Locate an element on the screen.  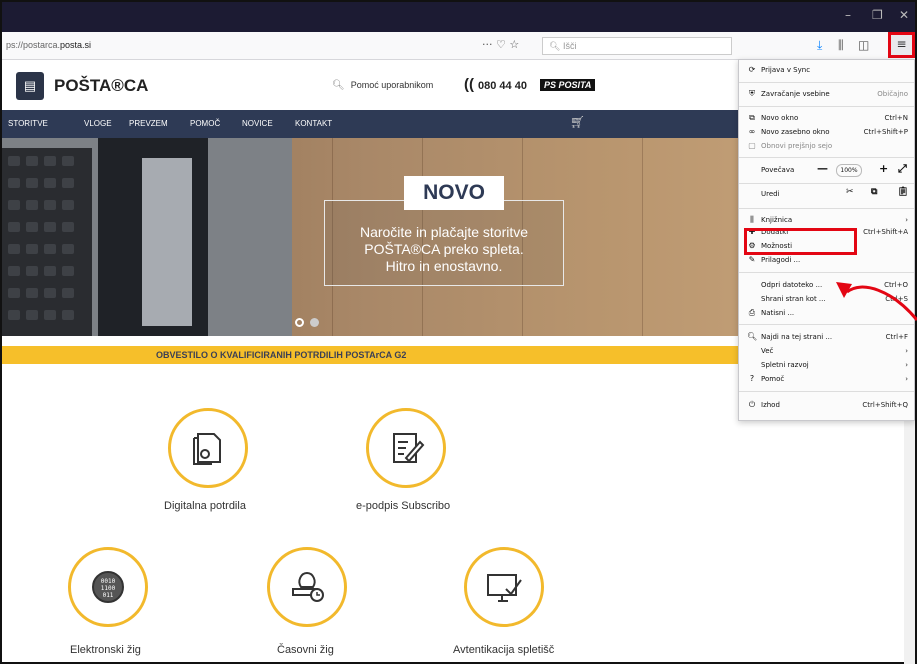
zoom-out-button: — is located at coordinates (822, 168).